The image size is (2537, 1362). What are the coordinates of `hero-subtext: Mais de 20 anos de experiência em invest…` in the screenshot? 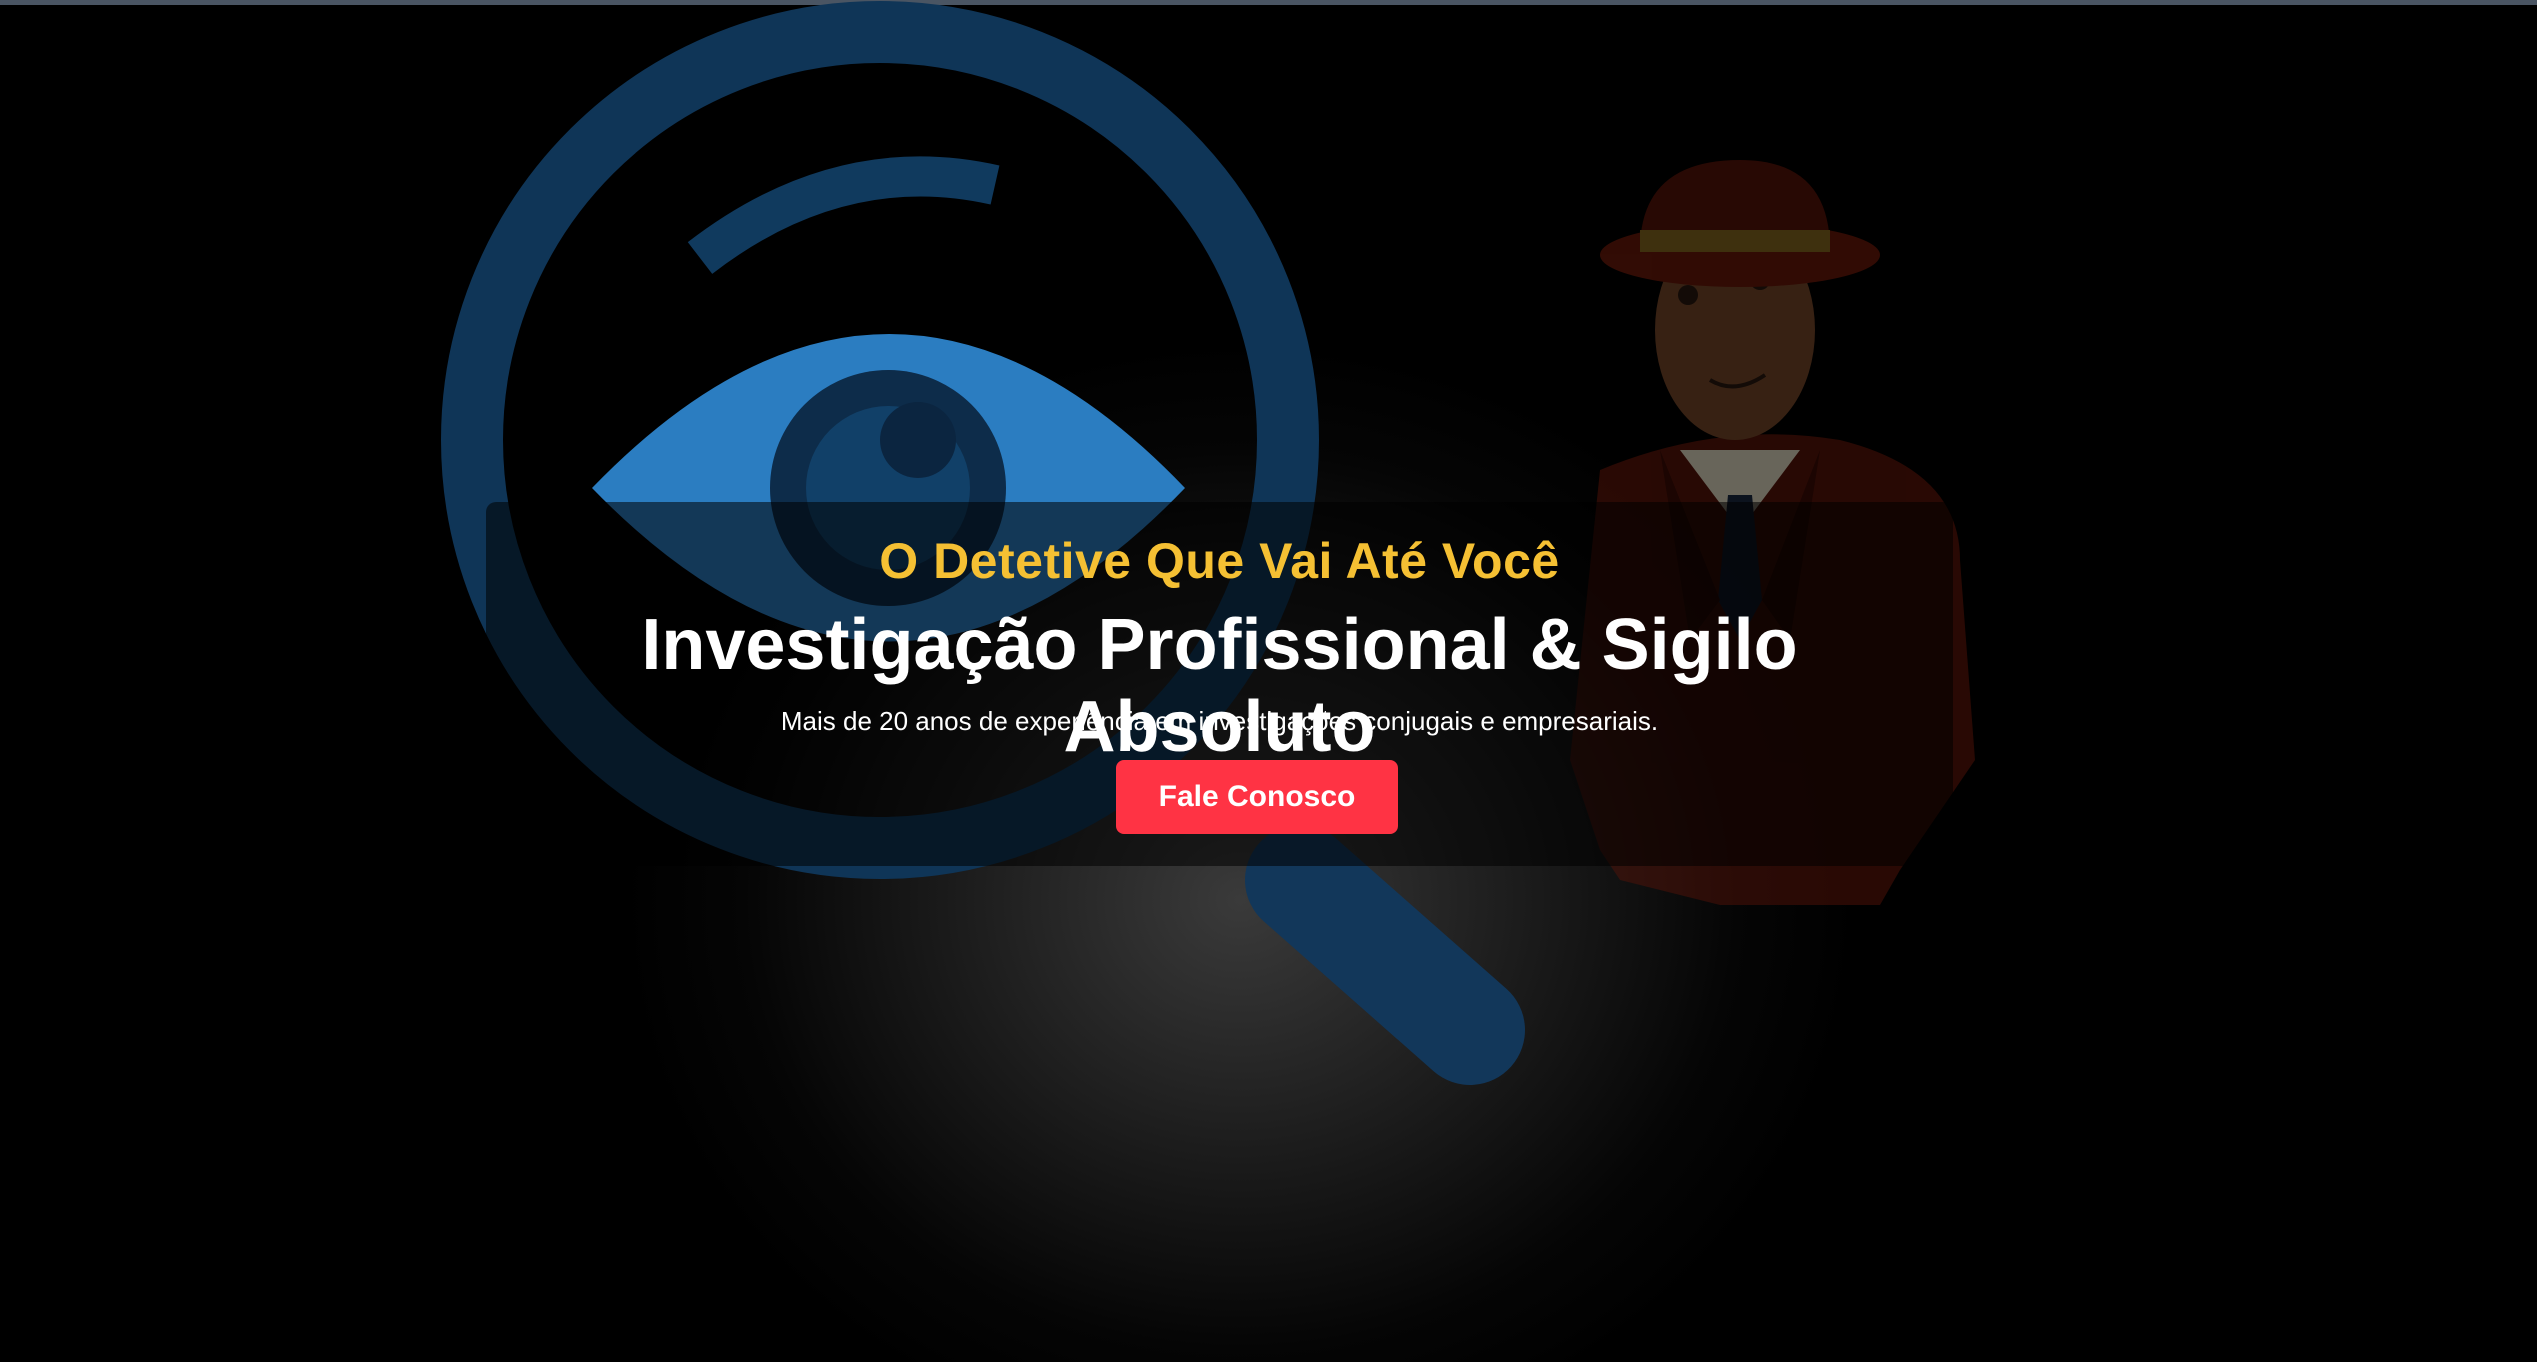 It's located at (1219, 721).